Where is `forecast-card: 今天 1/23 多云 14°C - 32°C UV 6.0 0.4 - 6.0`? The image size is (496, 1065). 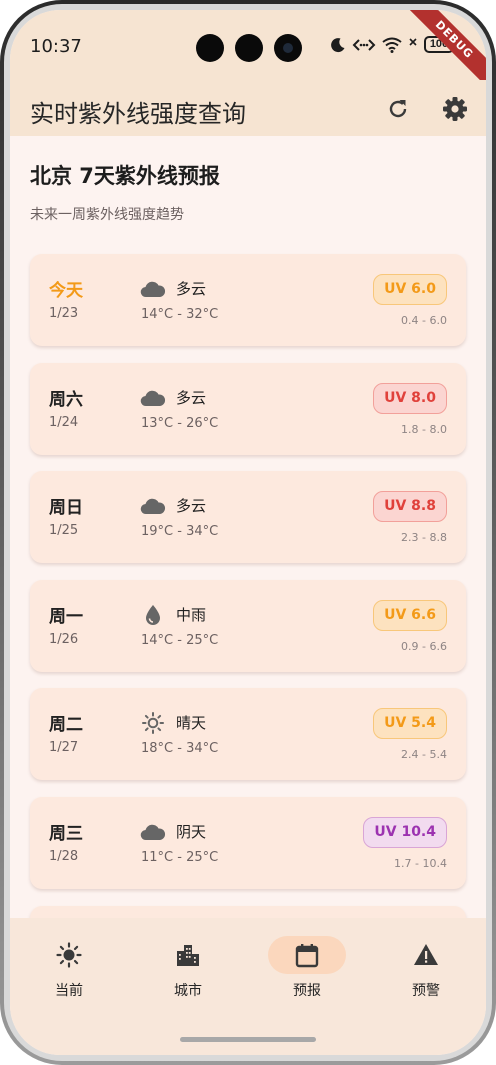
forecast-card: 今天 1/23 多云 14°C - 32°C UV 6.0 0.4 - 6.0 is located at coordinates (248, 300).